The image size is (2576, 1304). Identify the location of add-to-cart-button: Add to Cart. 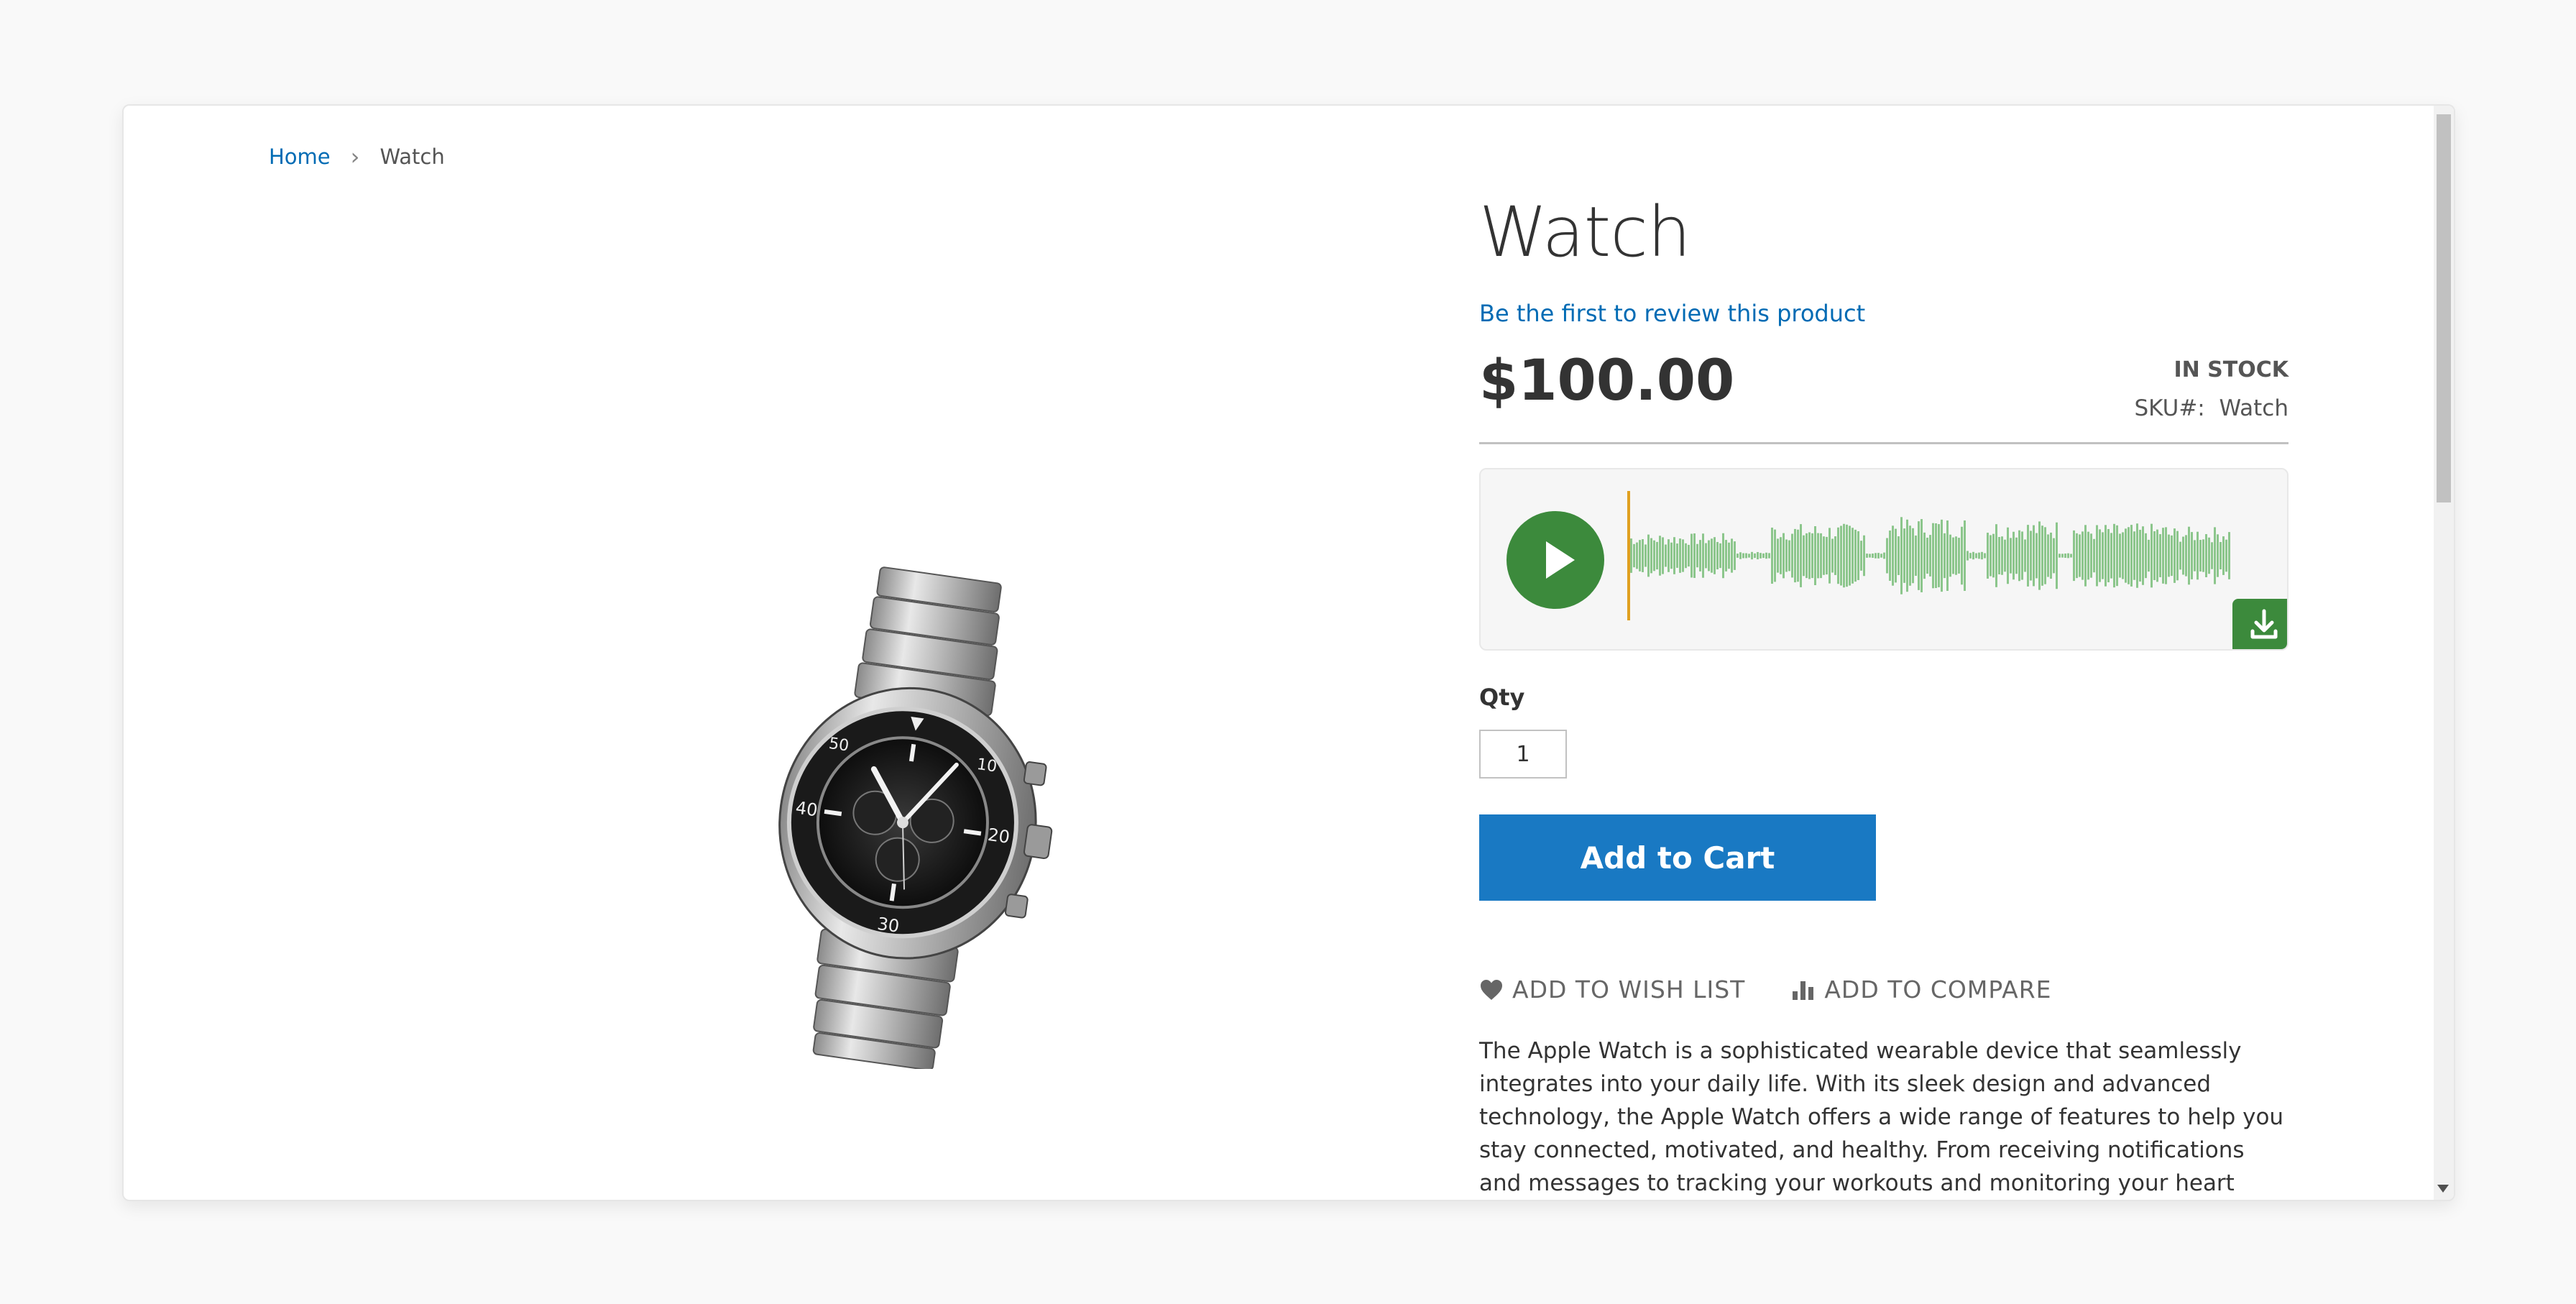
(1677, 858).